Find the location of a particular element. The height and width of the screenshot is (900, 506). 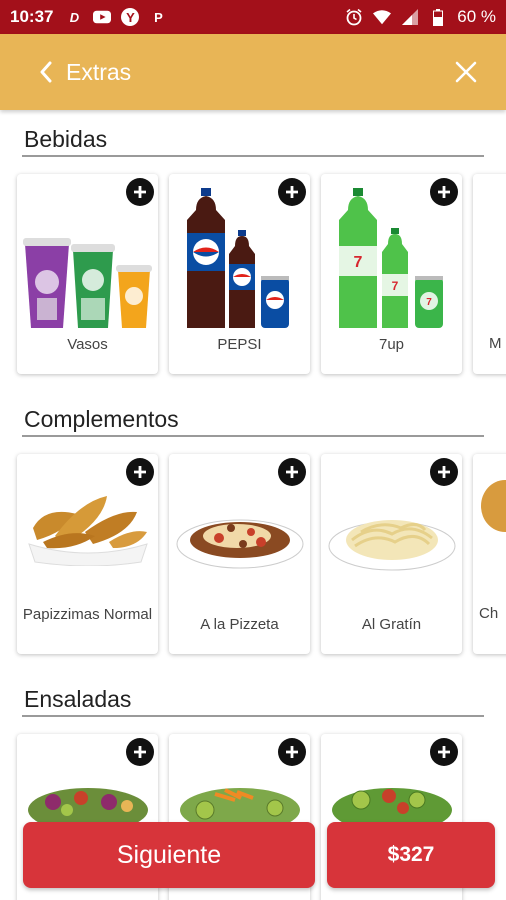

pepsi-bottles-image is located at coordinates (238, 258).